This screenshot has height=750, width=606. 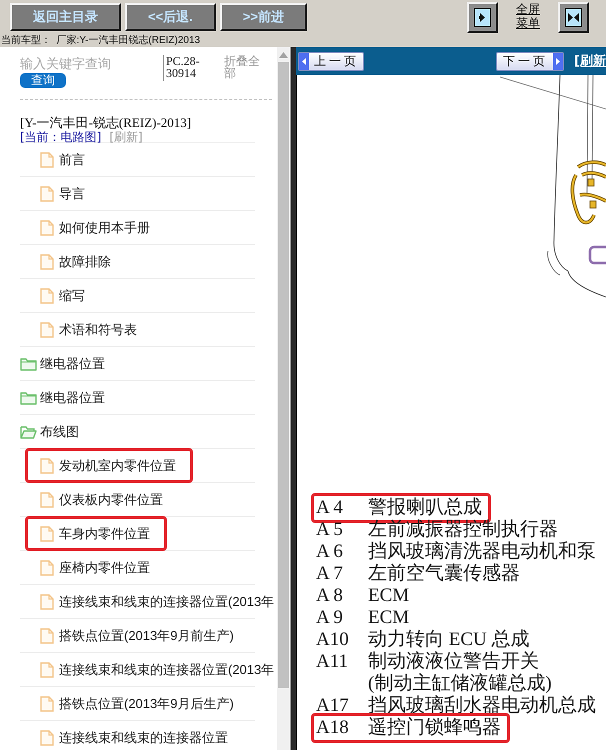 I want to click on search-button: 查询, so click(x=43, y=80).